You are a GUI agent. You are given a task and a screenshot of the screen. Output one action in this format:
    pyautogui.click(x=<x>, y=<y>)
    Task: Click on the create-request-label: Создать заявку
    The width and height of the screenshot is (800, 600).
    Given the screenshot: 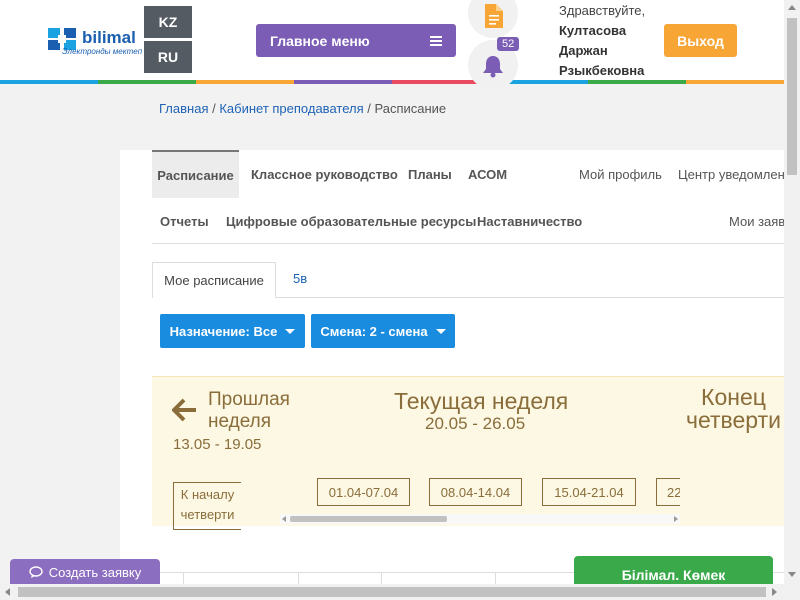 What is the action you would take?
    pyautogui.click(x=95, y=572)
    